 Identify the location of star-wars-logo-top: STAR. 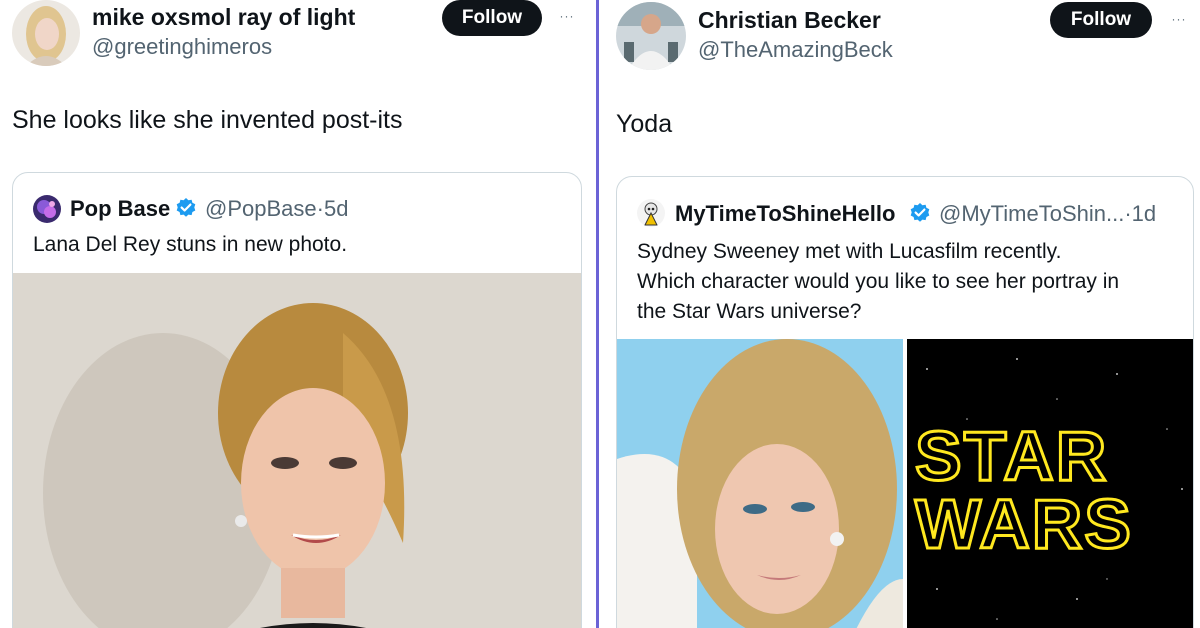
(1011, 456).